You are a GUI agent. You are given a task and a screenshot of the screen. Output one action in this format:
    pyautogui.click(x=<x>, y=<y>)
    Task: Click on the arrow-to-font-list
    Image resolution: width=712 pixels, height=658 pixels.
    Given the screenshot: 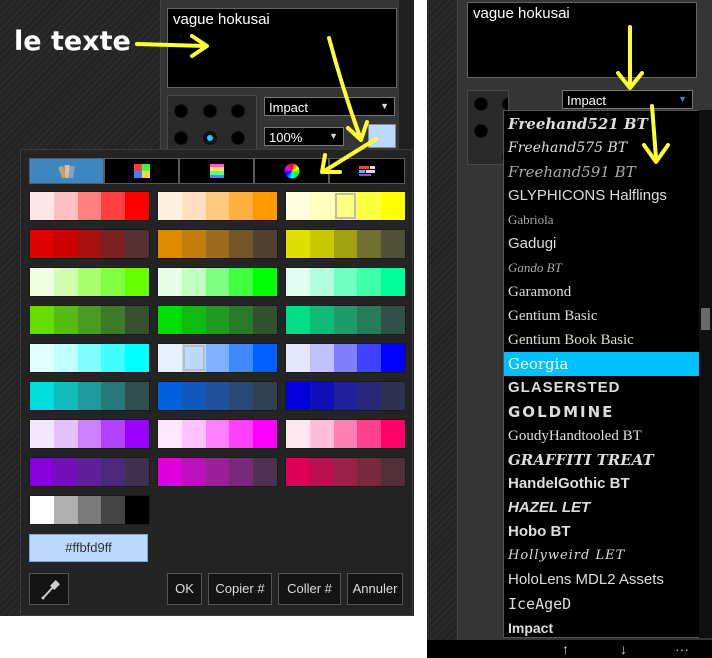 What is the action you would take?
    pyautogui.click(x=654, y=132)
    